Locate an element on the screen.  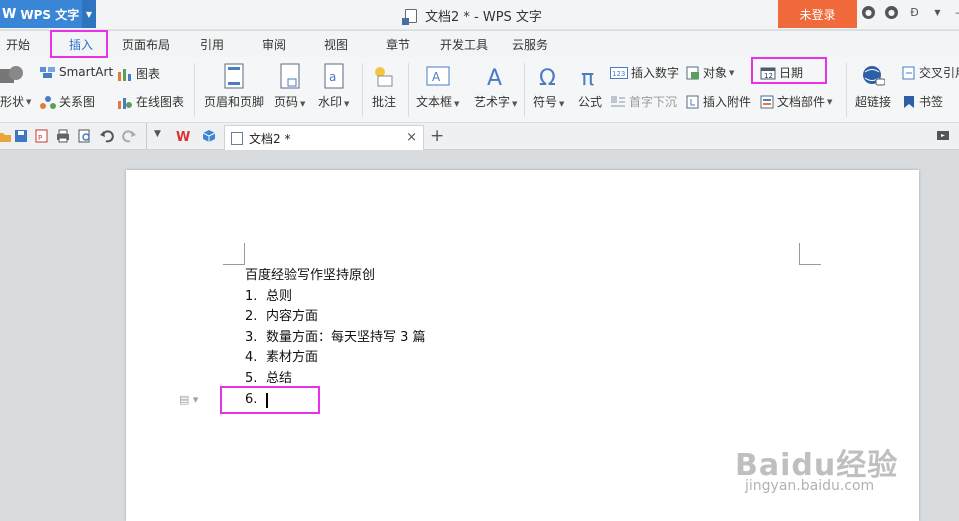
print-icon is located at coordinates (63, 136).